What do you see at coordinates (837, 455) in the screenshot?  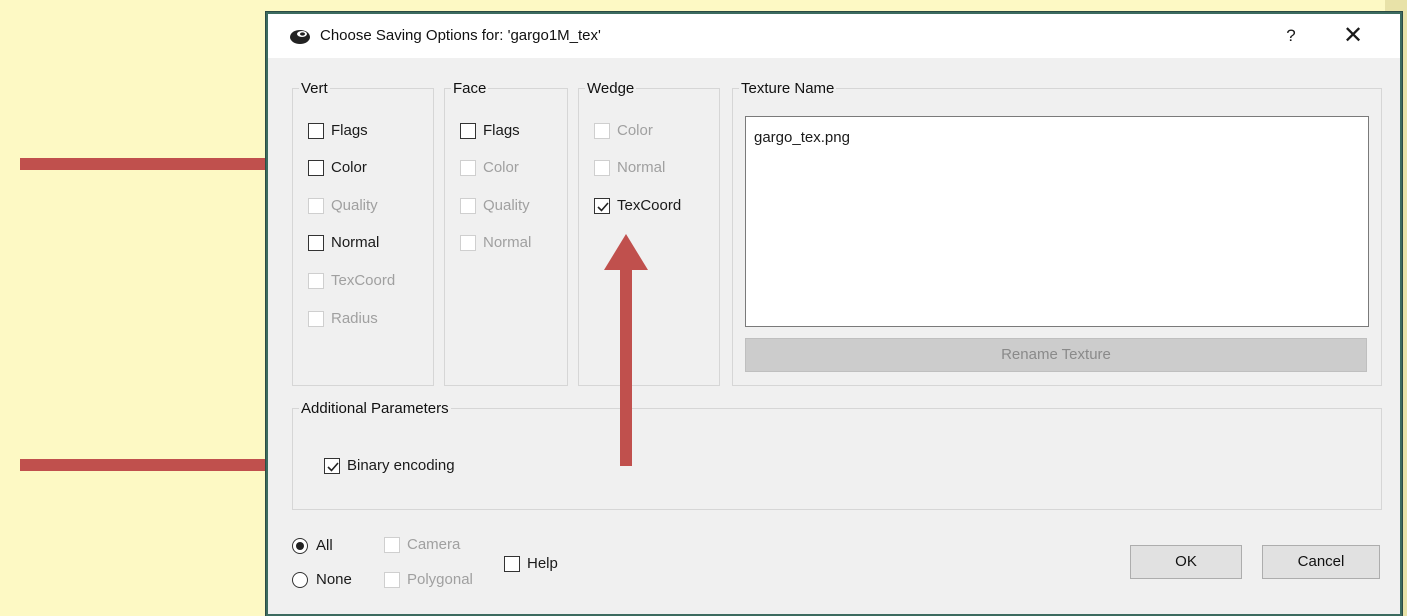 I see `additional-parameters-group: Additional Parameters` at bounding box center [837, 455].